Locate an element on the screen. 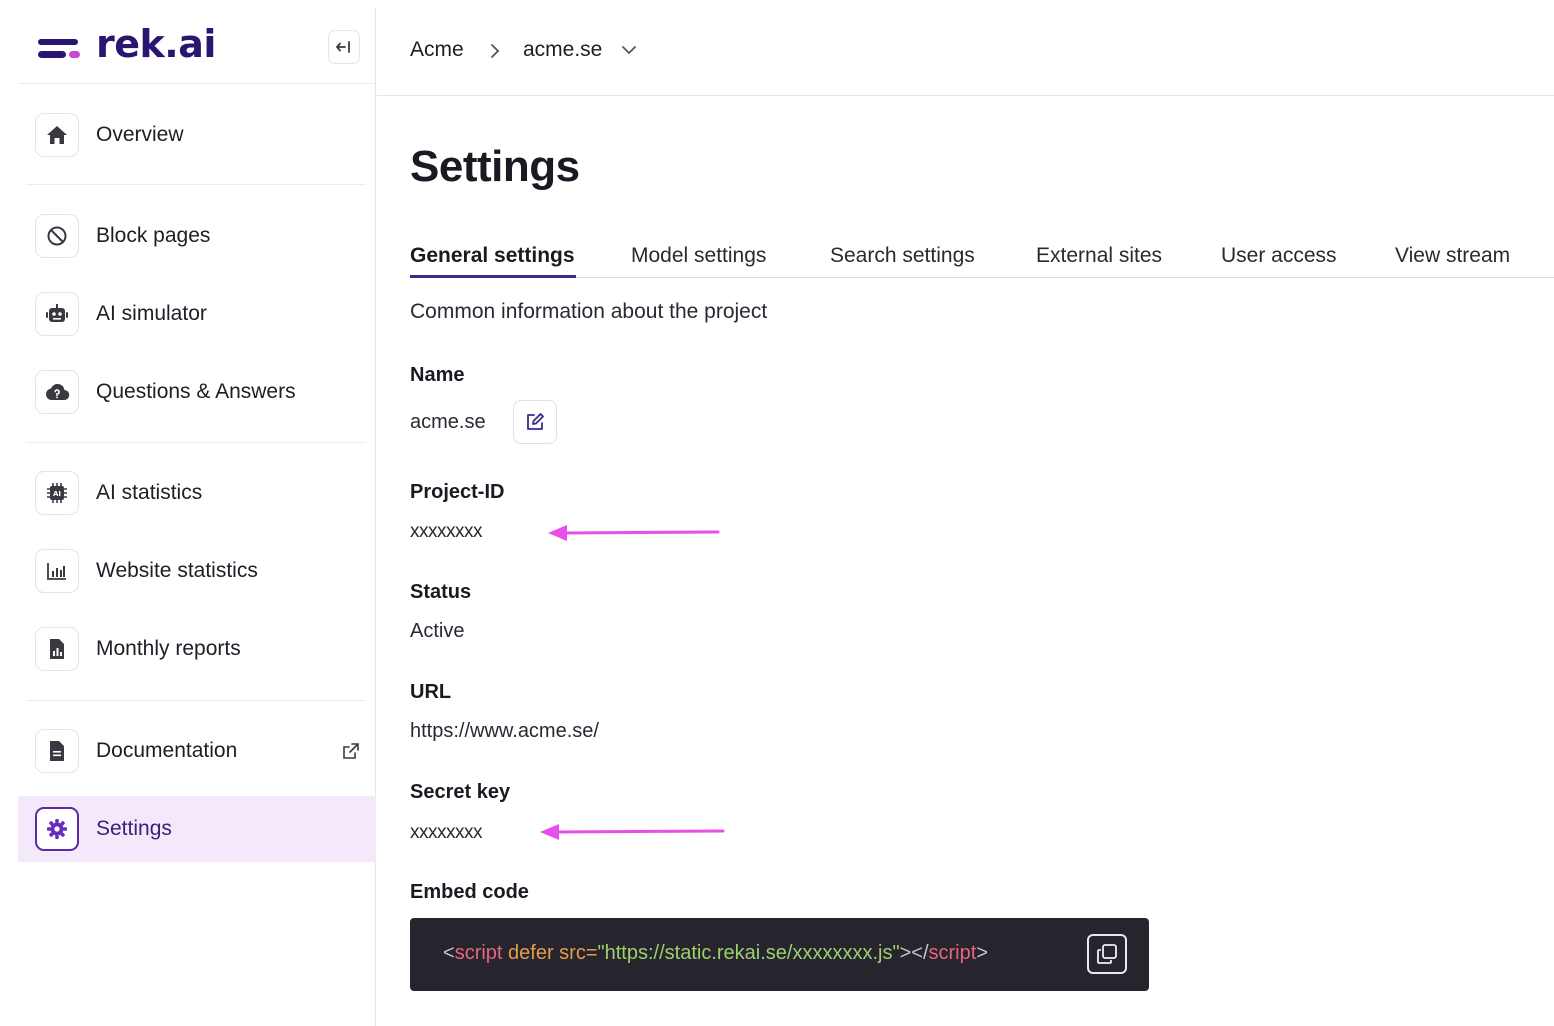 The width and height of the screenshot is (1554, 1026). collapse-arrow-icon is located at coordinates (343, 47).